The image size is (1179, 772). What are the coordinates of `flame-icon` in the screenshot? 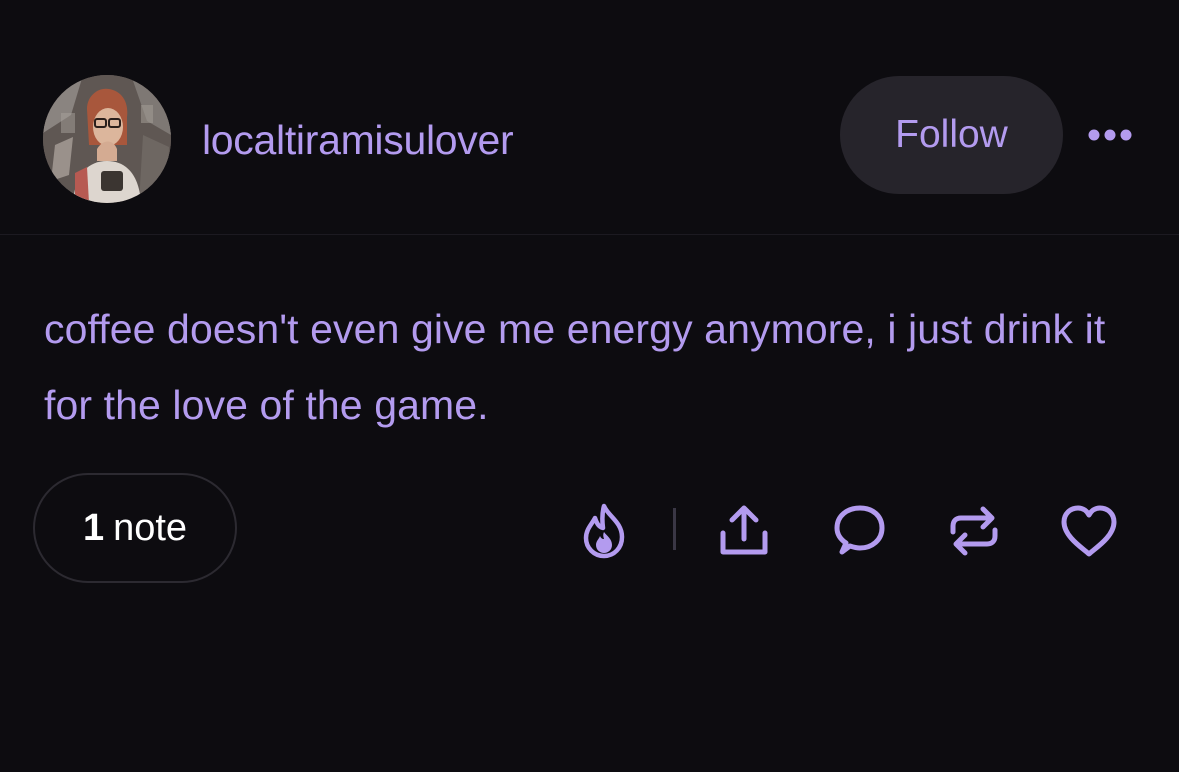 It's located at (604, 531).